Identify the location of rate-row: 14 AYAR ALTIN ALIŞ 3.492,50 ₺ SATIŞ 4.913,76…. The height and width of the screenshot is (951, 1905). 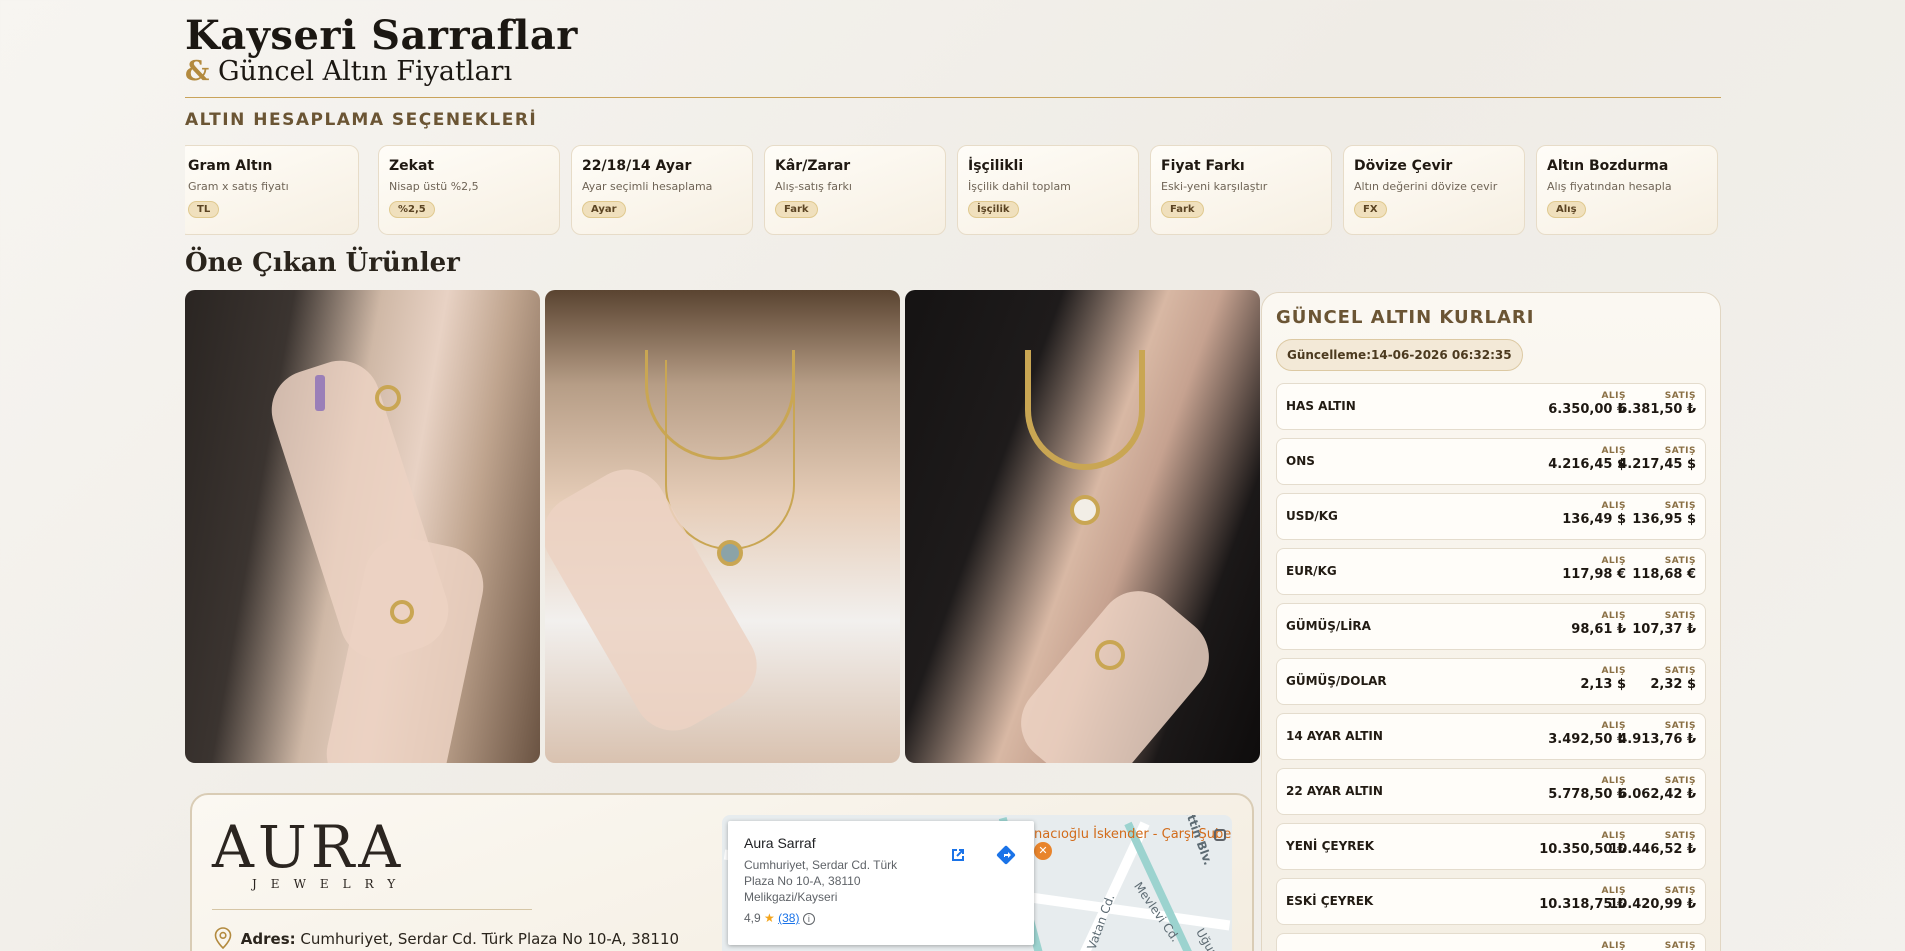
(1491, 736).